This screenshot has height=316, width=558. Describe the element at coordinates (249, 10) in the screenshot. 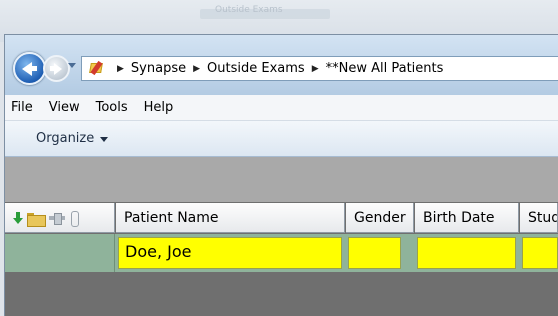

I see `window-title: Outside Exams` at that location.